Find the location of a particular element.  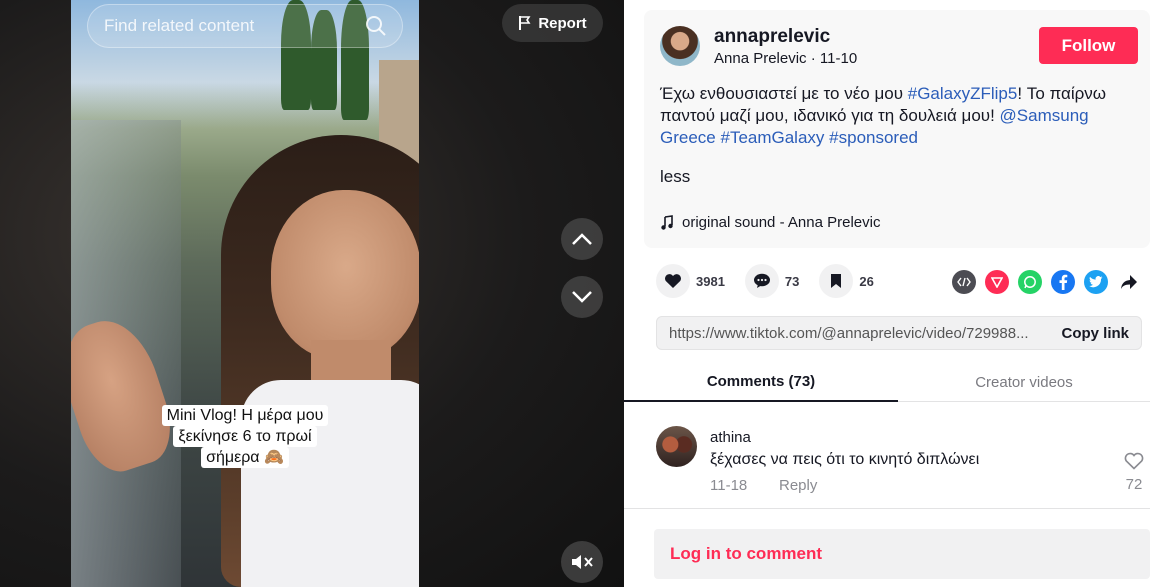

tab-bar: Comments (73) Creator videos is located at coordinates (887, 382).